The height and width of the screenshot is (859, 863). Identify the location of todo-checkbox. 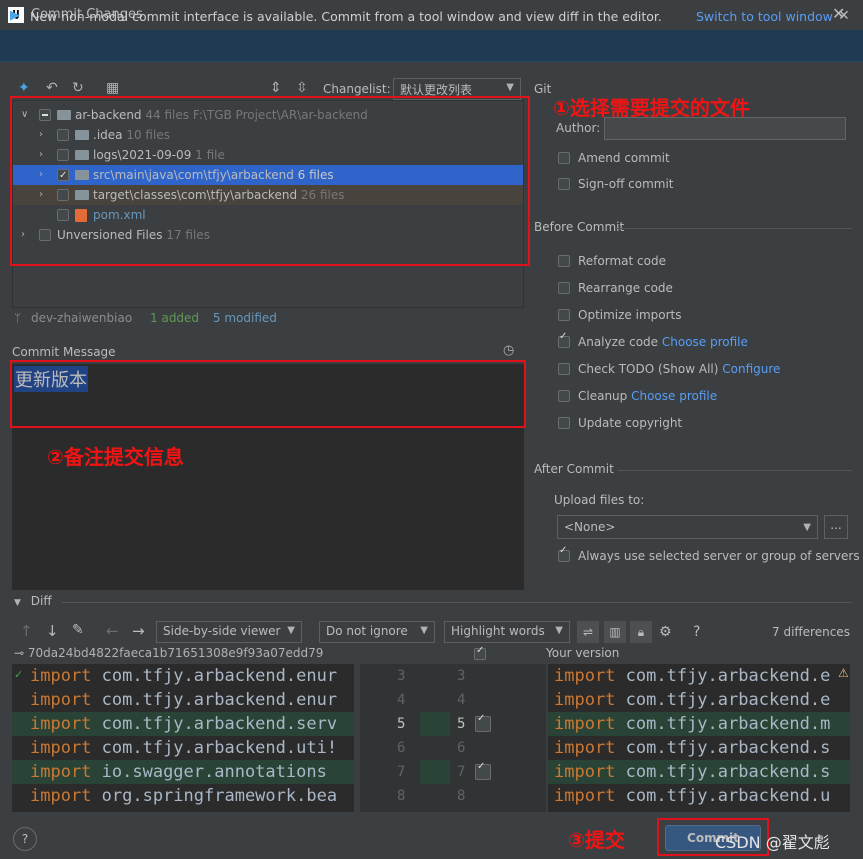
(564, 369).